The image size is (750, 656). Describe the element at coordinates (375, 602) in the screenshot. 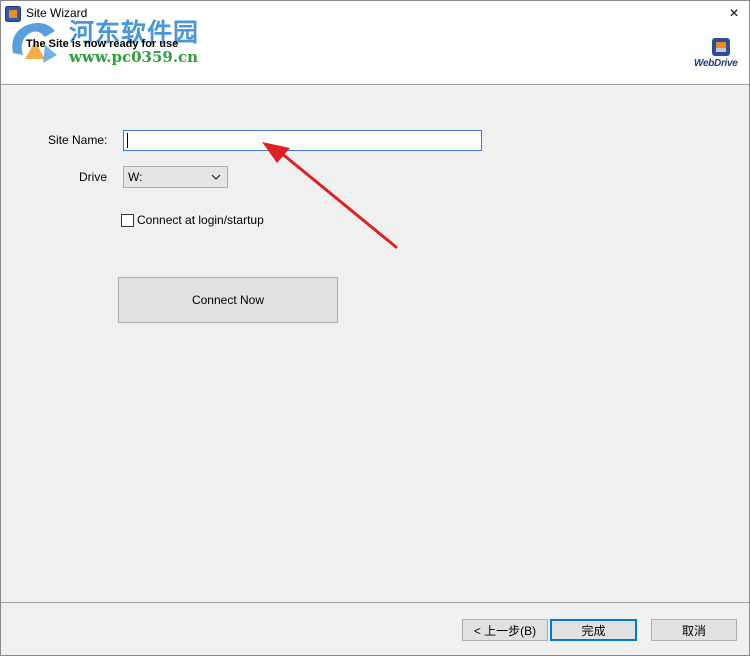

I see `footer-divider` at that location.